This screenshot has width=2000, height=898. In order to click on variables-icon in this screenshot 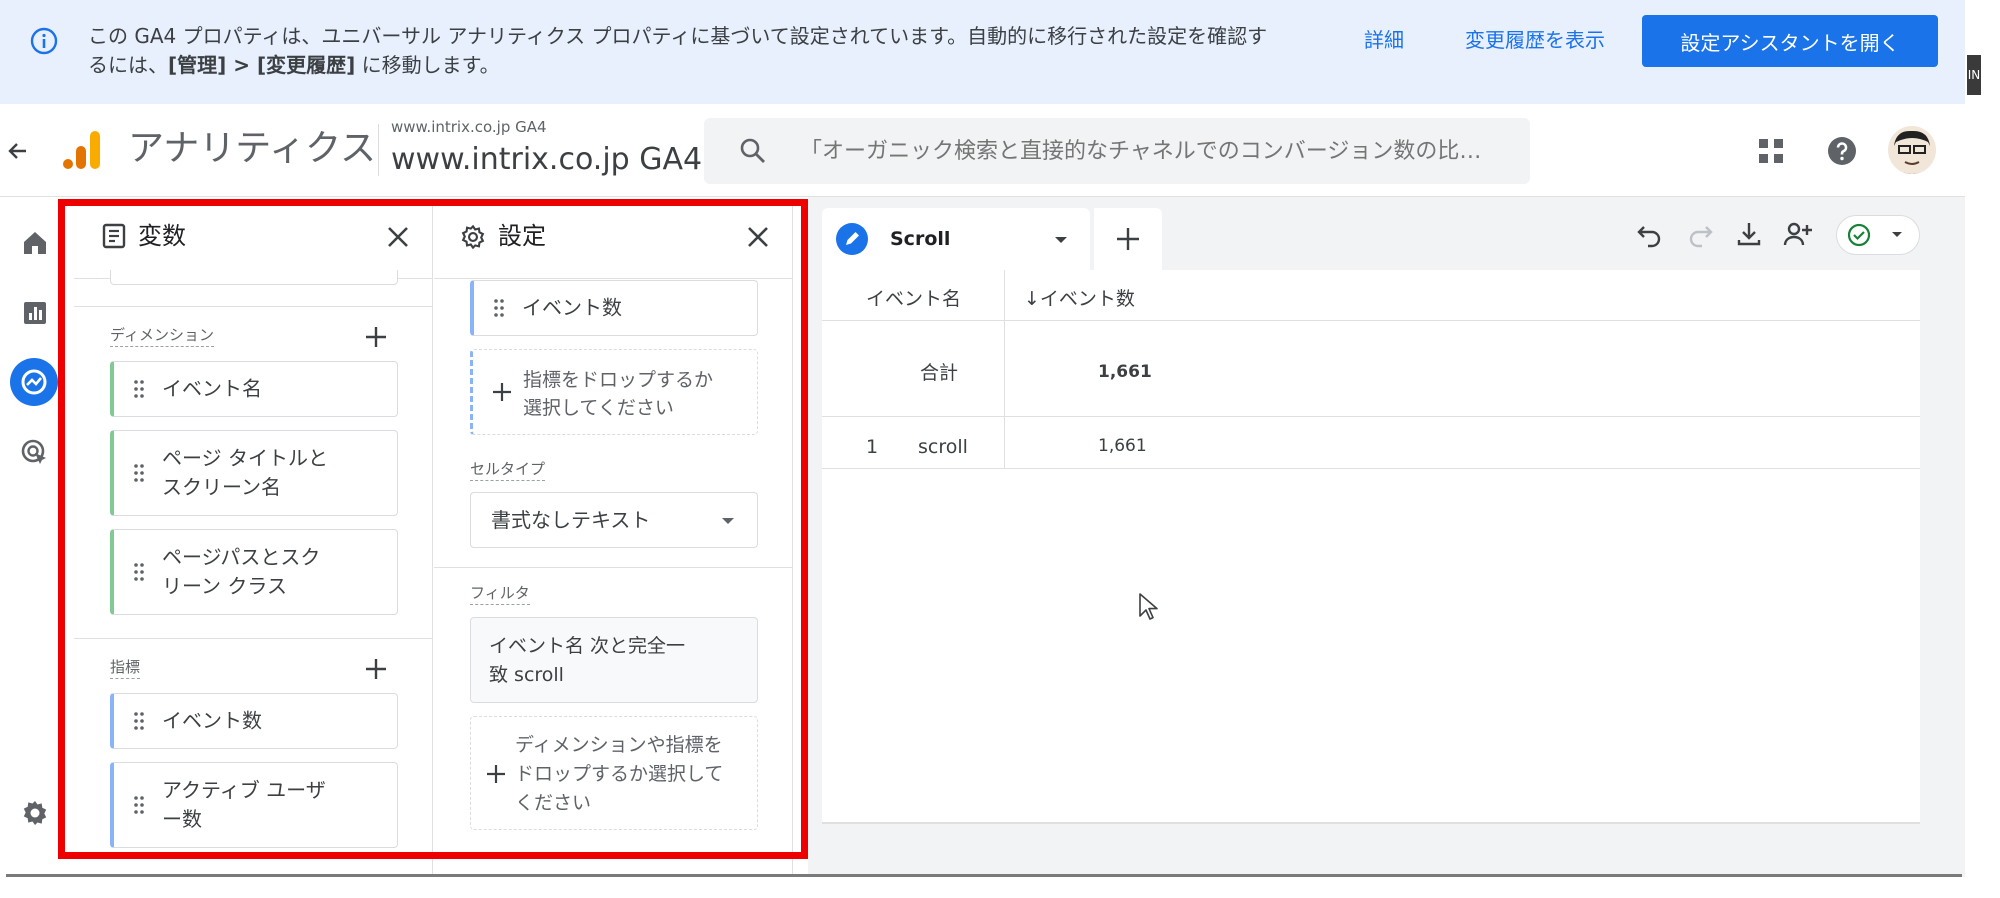, I will do `click(114, 236)`.